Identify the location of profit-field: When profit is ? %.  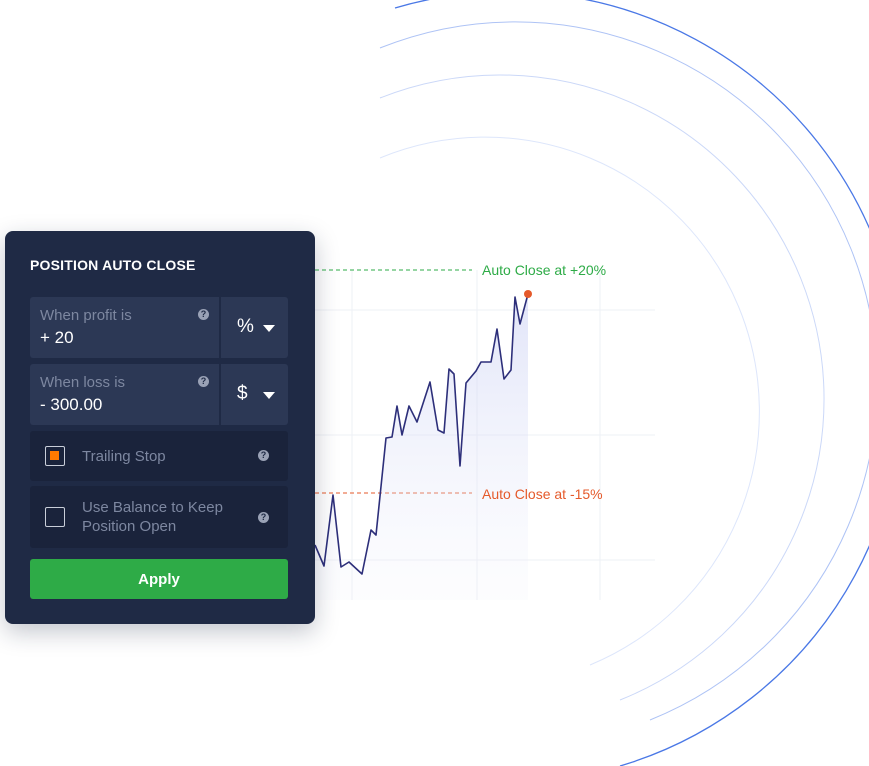
(159, 327).